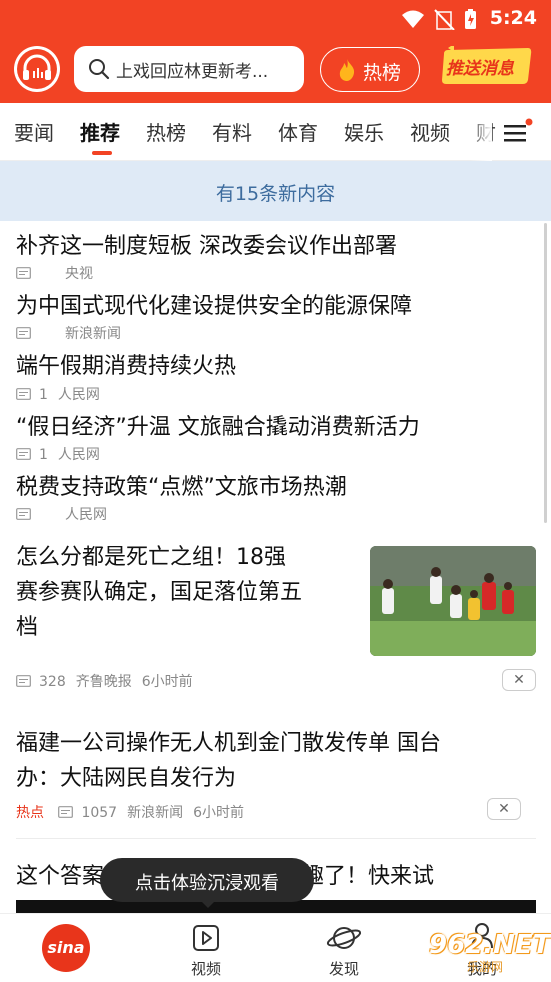 The height and width of the screenshot is (982, 551). What do you see at coordinates (208, 904) in the screenshot?
I see `tooltip-arrow` at bounding box center [208, 904].